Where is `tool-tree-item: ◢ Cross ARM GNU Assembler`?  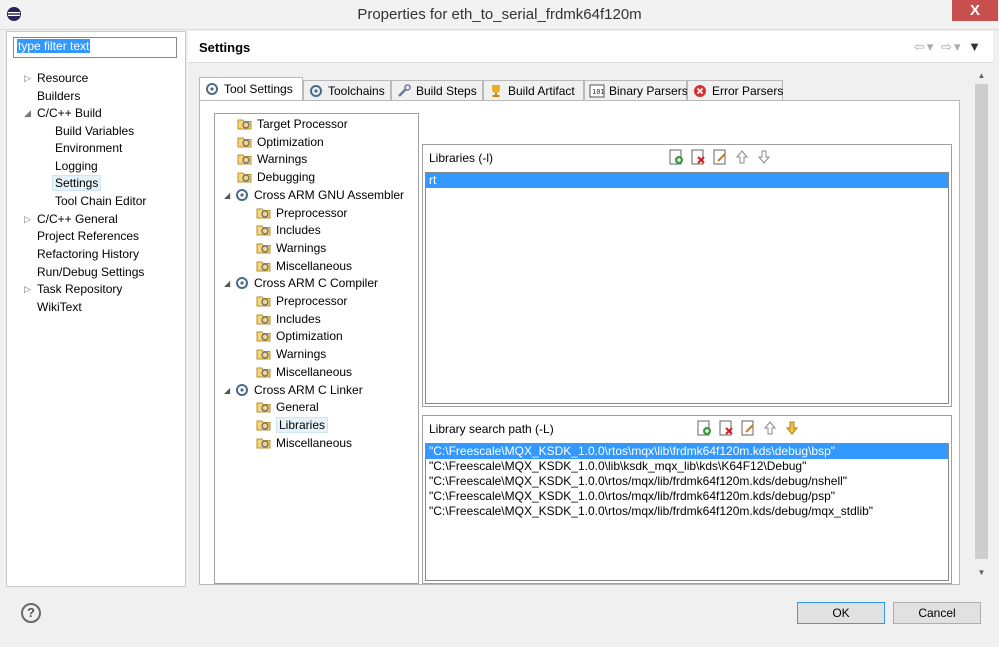
tool-tree-item: ◢ Cross ARM GNU Assembler is located at coordinates (314, 195).